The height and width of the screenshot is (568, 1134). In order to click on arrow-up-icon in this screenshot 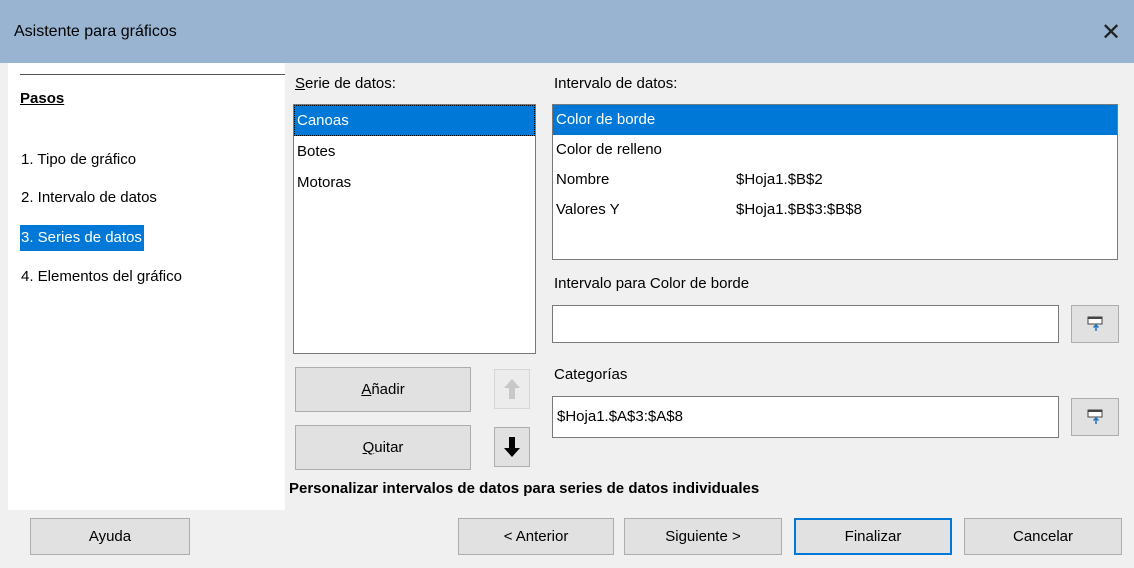, I will do `click(512, 389)`.